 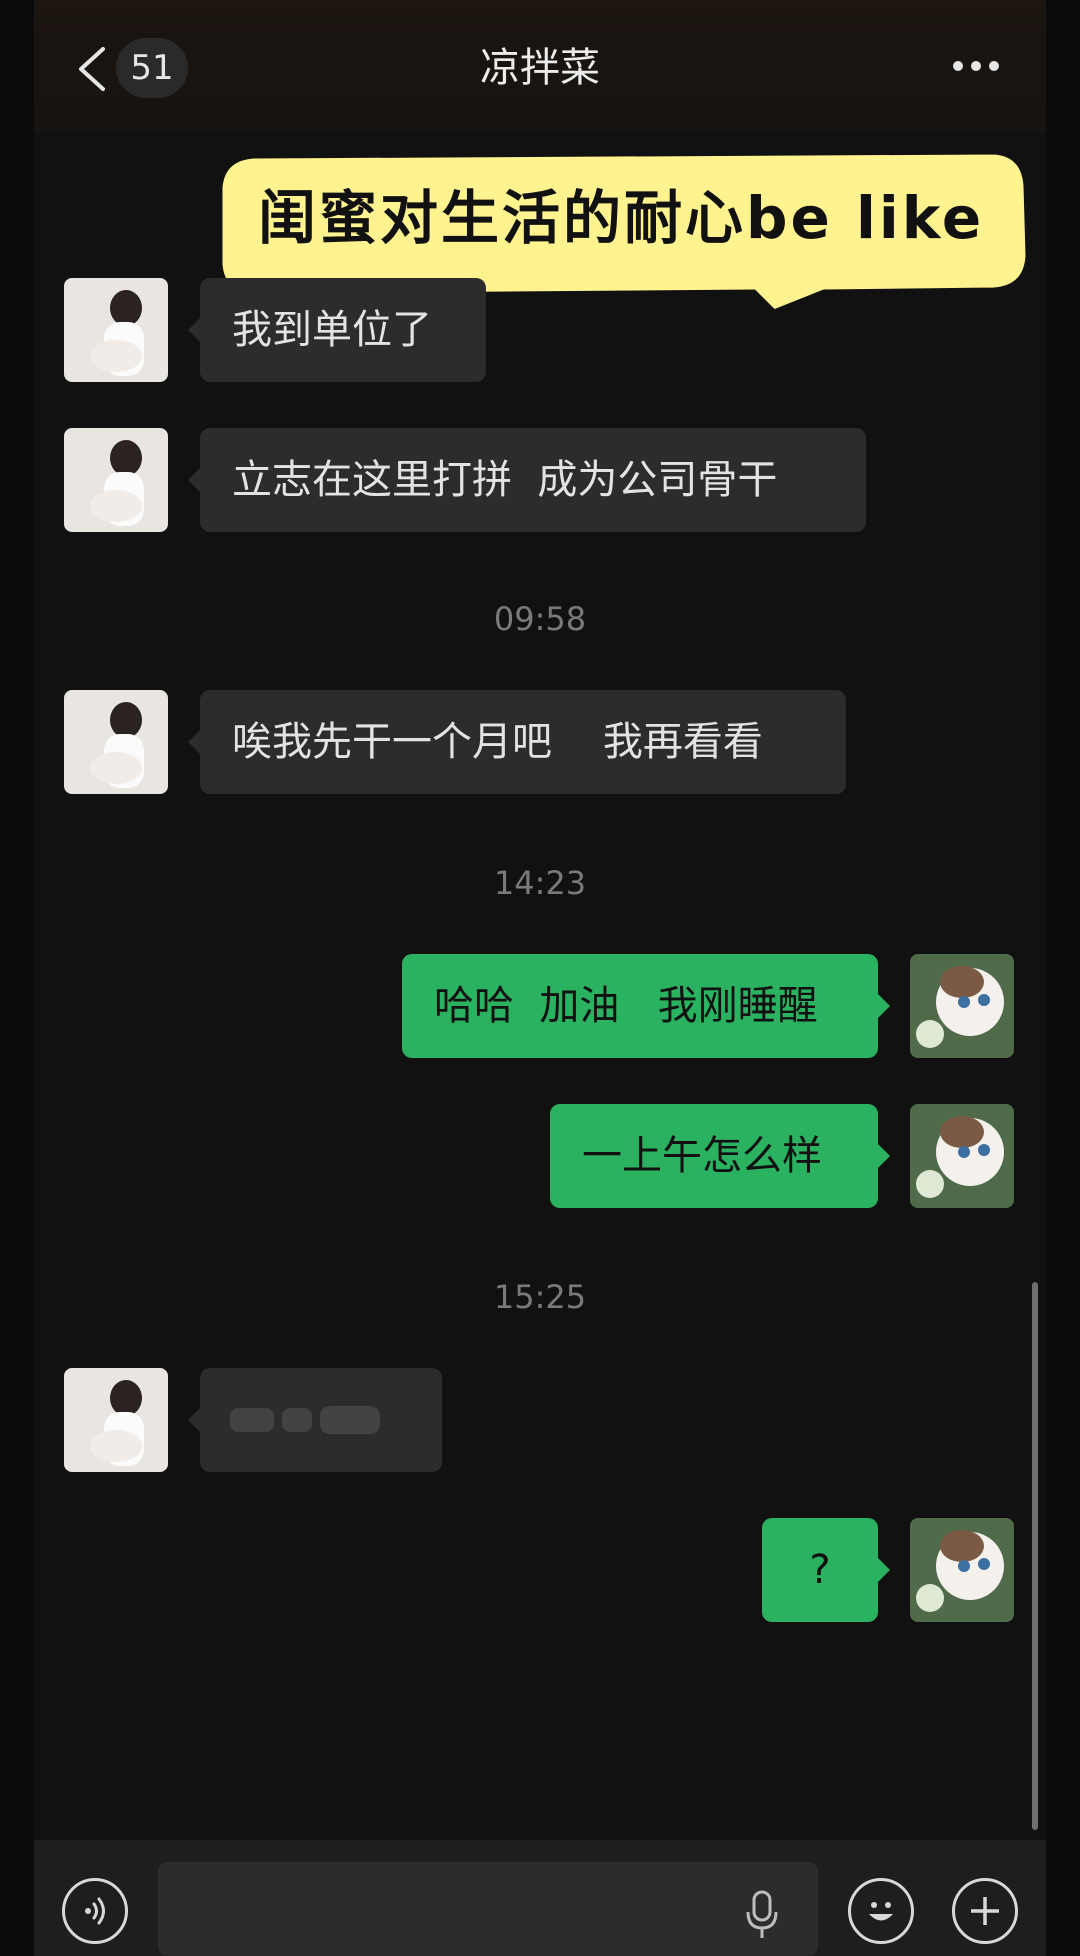 I want to click on message-input, so click(x=488, y=1909).